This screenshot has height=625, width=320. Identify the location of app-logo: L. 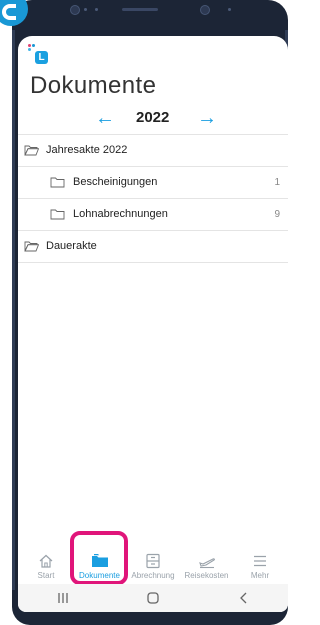
(39, 55).